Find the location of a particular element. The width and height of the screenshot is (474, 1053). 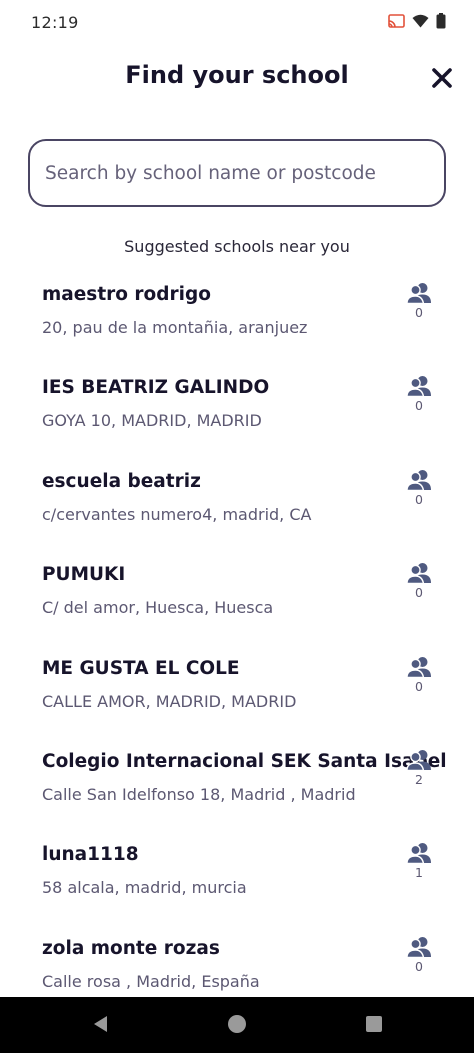

school-name: maestro rodrigo is located at coordinates (126, 294).